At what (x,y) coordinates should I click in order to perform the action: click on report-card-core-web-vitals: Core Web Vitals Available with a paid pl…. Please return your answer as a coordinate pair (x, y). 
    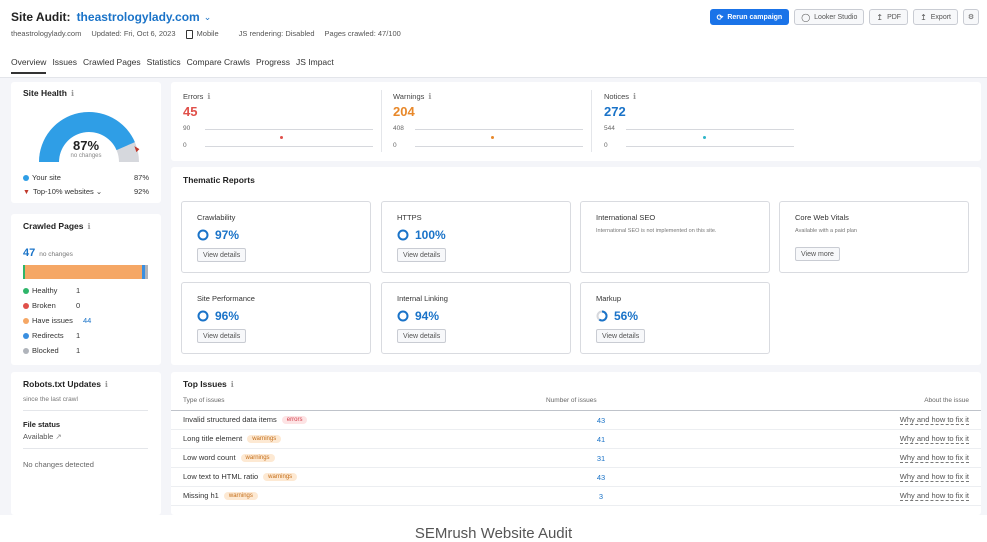
    Looking at the image, I should click on (874, 237).